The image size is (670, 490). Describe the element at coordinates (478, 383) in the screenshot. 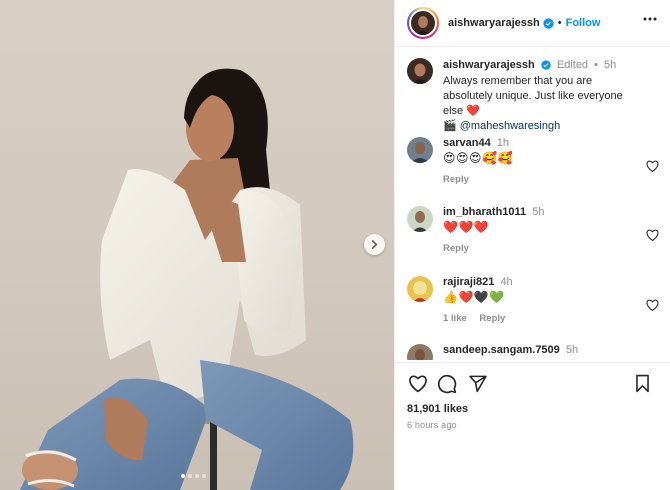

I see `share-icon` at that location.